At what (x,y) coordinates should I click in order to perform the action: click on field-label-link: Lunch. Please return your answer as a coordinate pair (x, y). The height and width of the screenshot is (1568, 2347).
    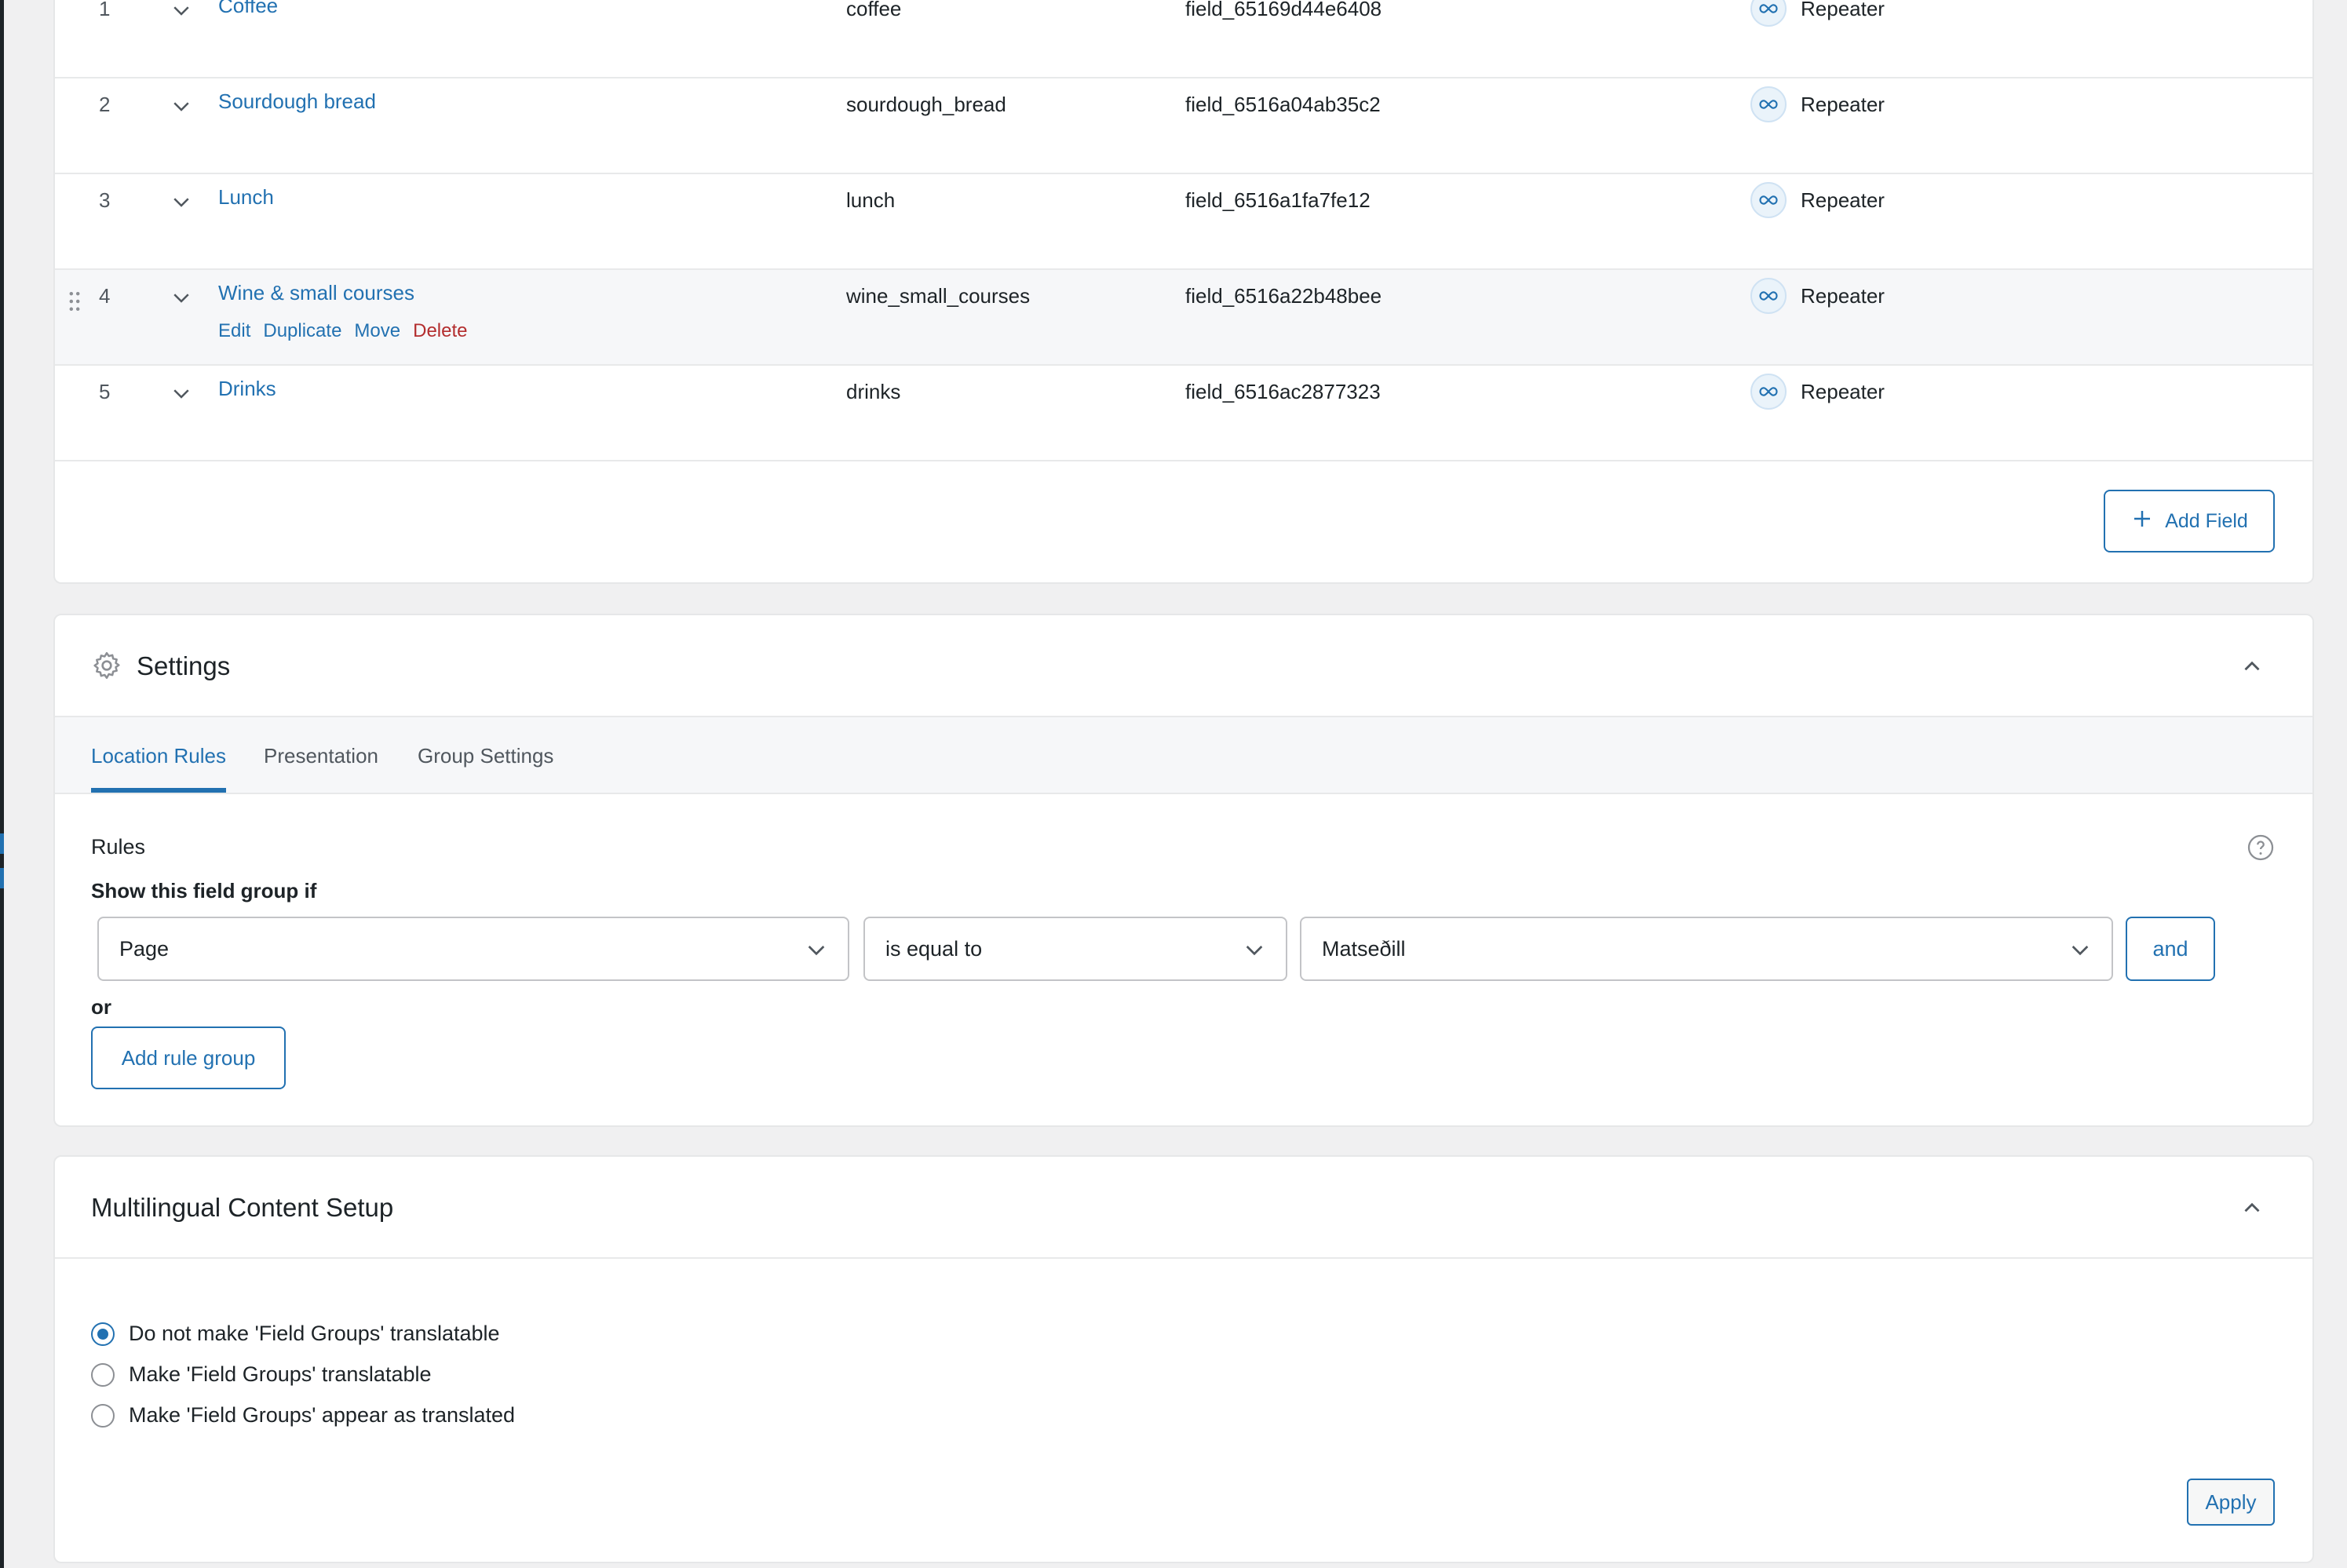
    Looking at the image, I should click on (246, 197).